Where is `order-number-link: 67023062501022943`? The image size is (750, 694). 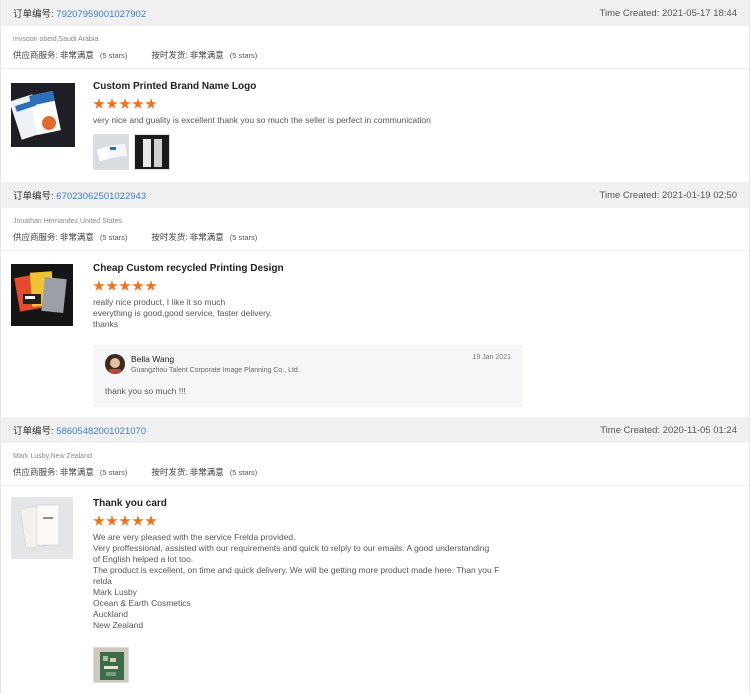 order-number-link: 67023062501022943 is located at coordinates (101, 196).